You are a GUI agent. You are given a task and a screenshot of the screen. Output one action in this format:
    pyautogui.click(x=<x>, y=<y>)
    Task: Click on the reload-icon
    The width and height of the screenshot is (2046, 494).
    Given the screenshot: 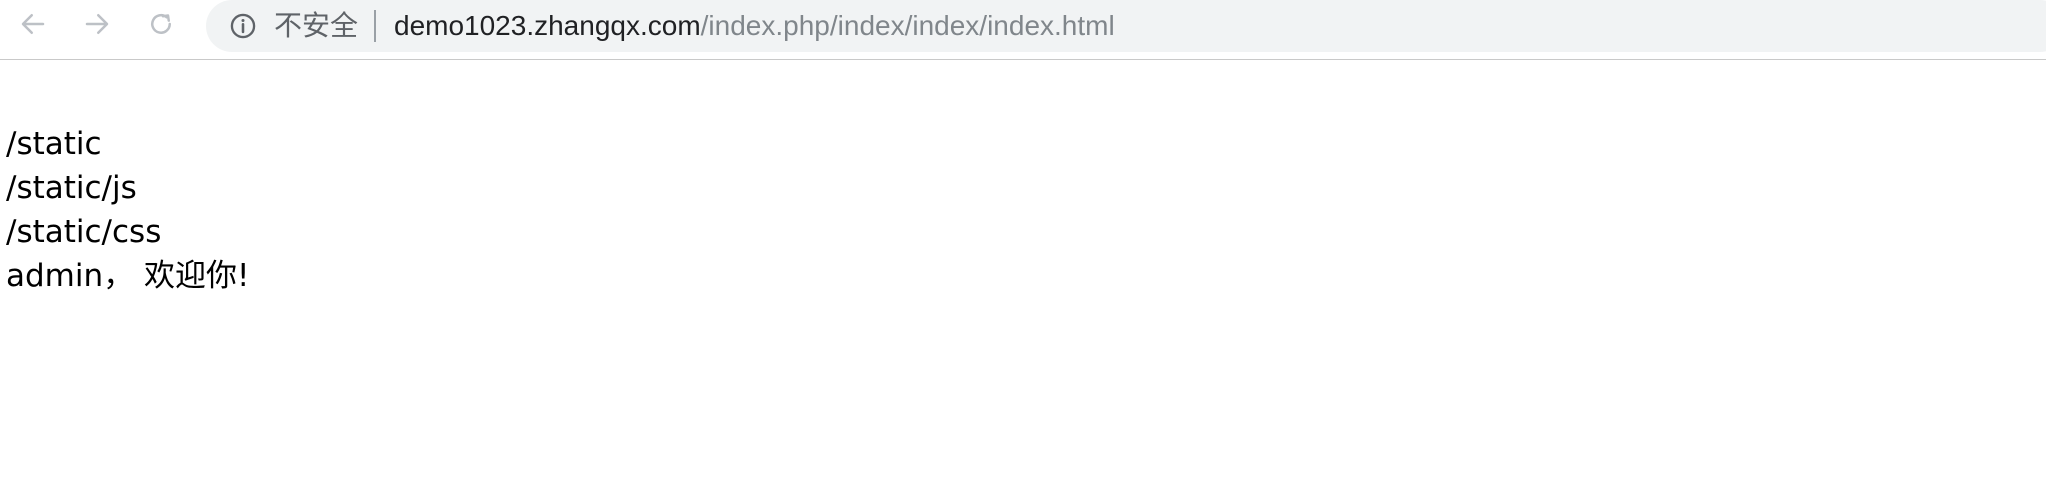 What is the action you would take?
    pyautogui.click(x=161, y=24)
    